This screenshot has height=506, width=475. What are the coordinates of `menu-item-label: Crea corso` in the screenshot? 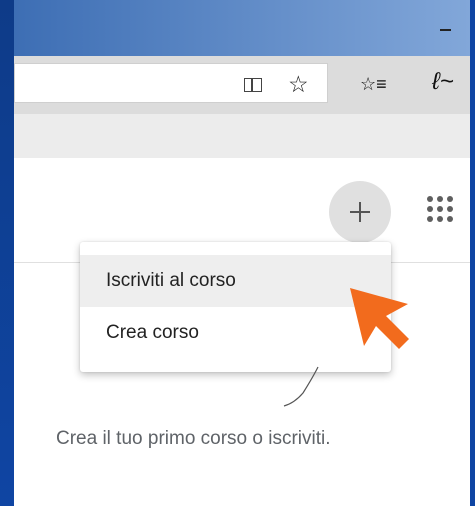 It's located at (152, 332).